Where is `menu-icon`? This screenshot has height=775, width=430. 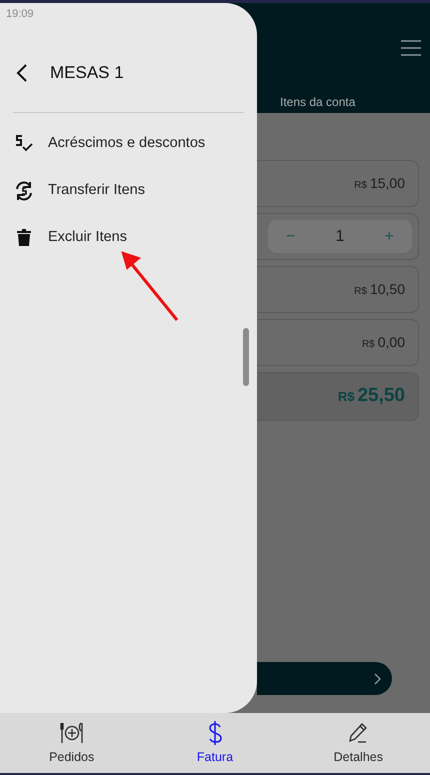
menu-icon is located at coordinates (411, 48).